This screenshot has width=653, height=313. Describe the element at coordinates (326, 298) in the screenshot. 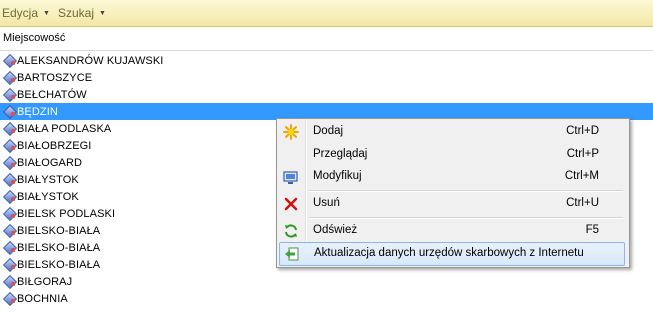

I see `list-item: BOCHNIA` at that location.